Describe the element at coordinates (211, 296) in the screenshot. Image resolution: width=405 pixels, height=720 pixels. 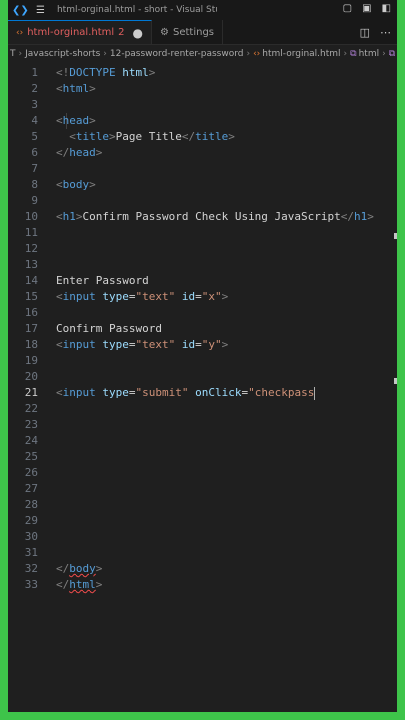
I see `code-token: "x"` at that location.